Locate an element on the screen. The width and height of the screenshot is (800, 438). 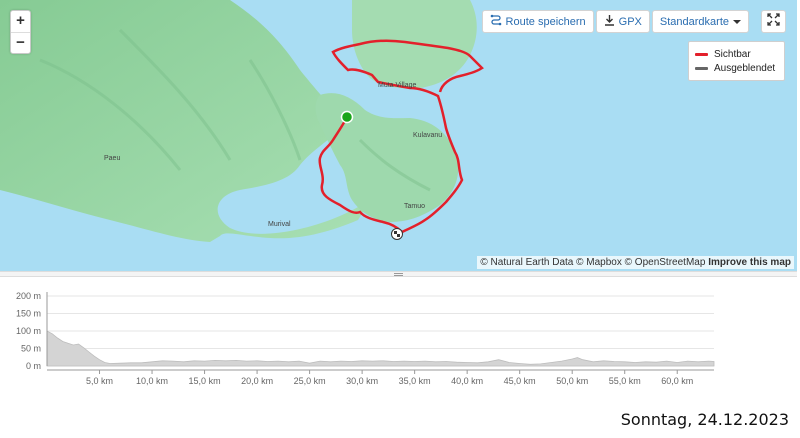
finish-marker is located at coordinates (397, 234).